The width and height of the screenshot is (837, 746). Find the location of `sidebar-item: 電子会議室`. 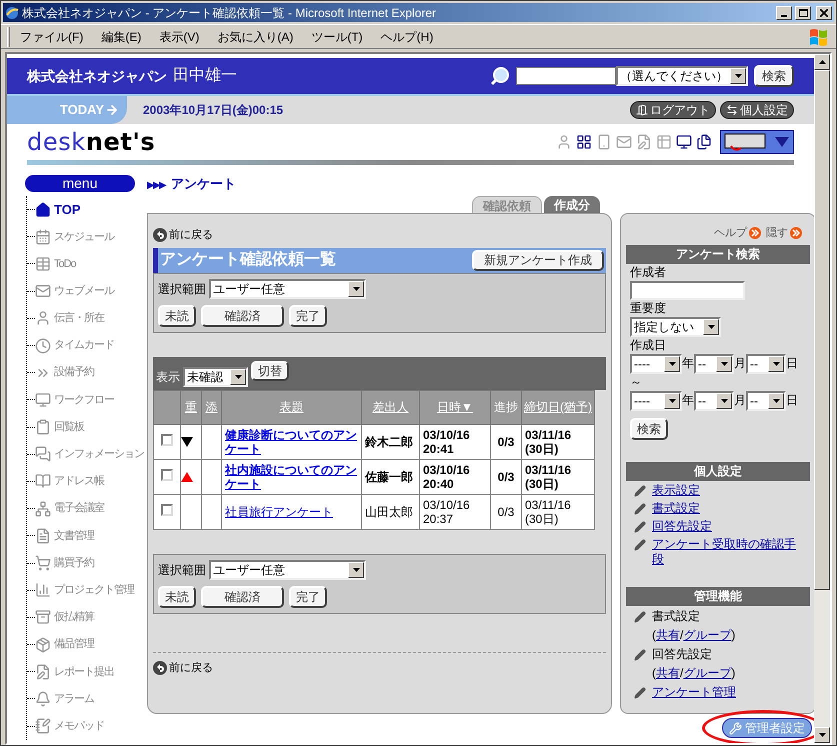

sidebar-item: 電子会議室 is located at coordinates (79, 508).